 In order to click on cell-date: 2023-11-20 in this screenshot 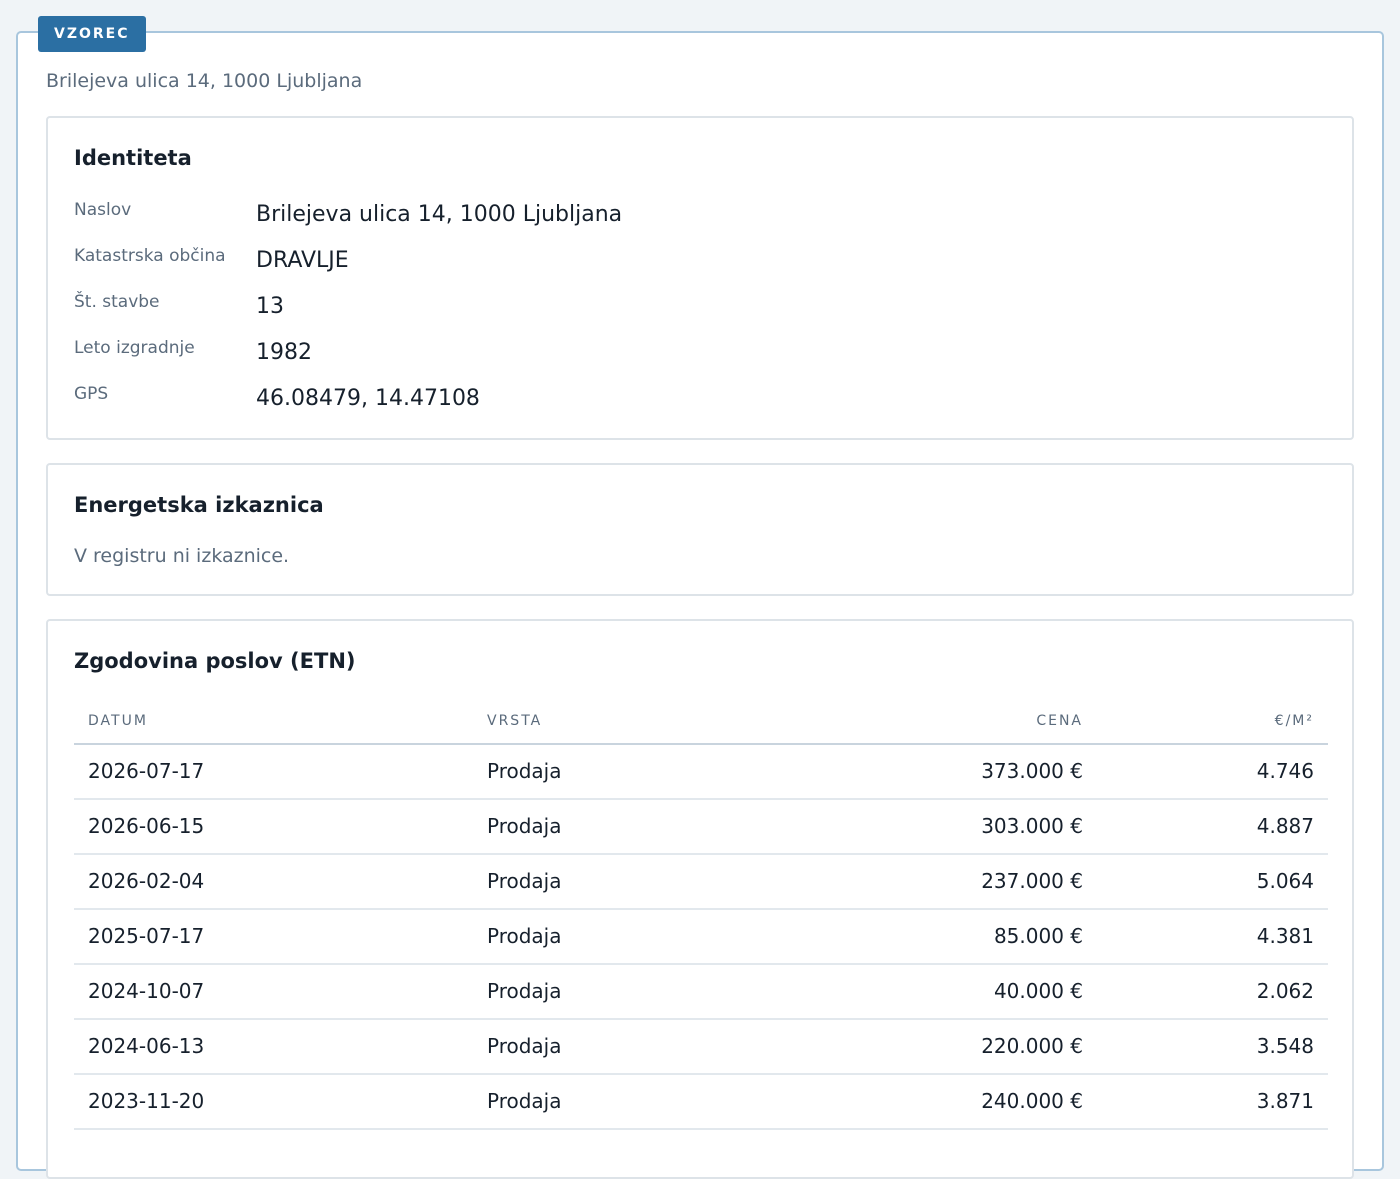, I will do `click(146, 1101)`.